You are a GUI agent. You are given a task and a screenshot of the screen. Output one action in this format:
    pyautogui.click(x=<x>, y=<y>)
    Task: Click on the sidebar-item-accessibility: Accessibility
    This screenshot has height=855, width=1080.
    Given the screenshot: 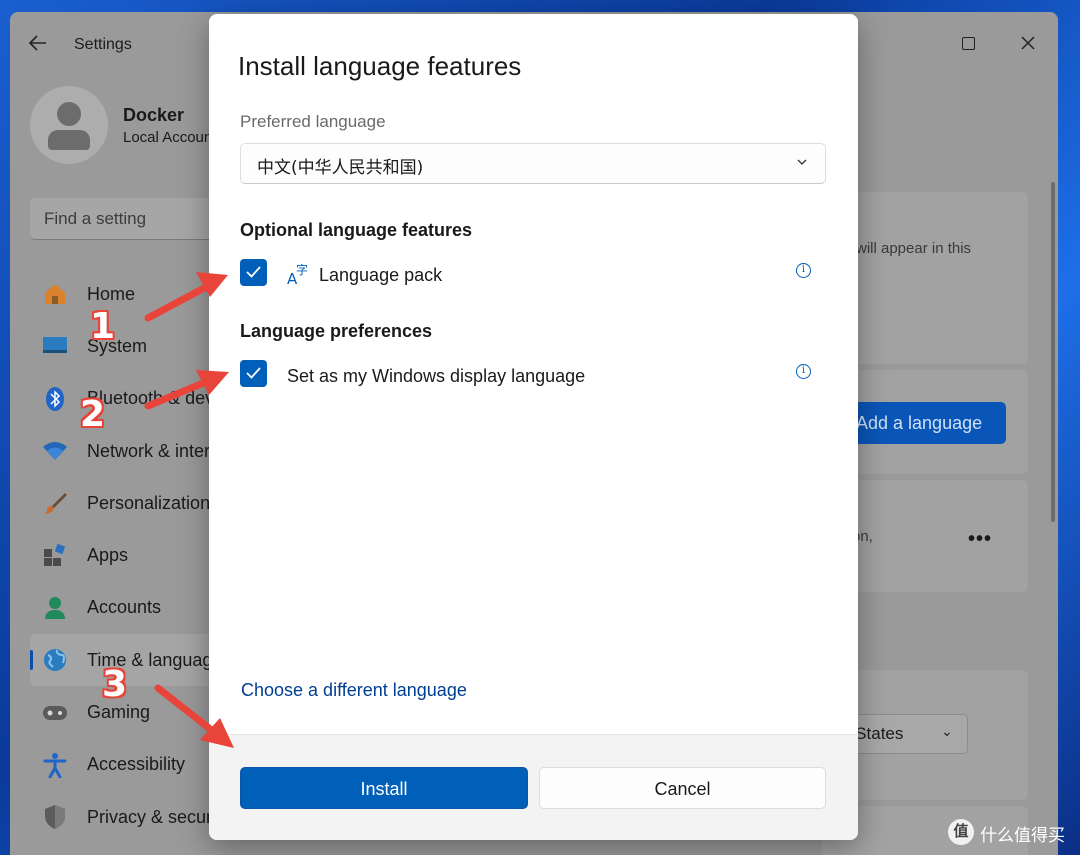 What is the action you would take?
    pyautogui.click(x=130, y=765)
    